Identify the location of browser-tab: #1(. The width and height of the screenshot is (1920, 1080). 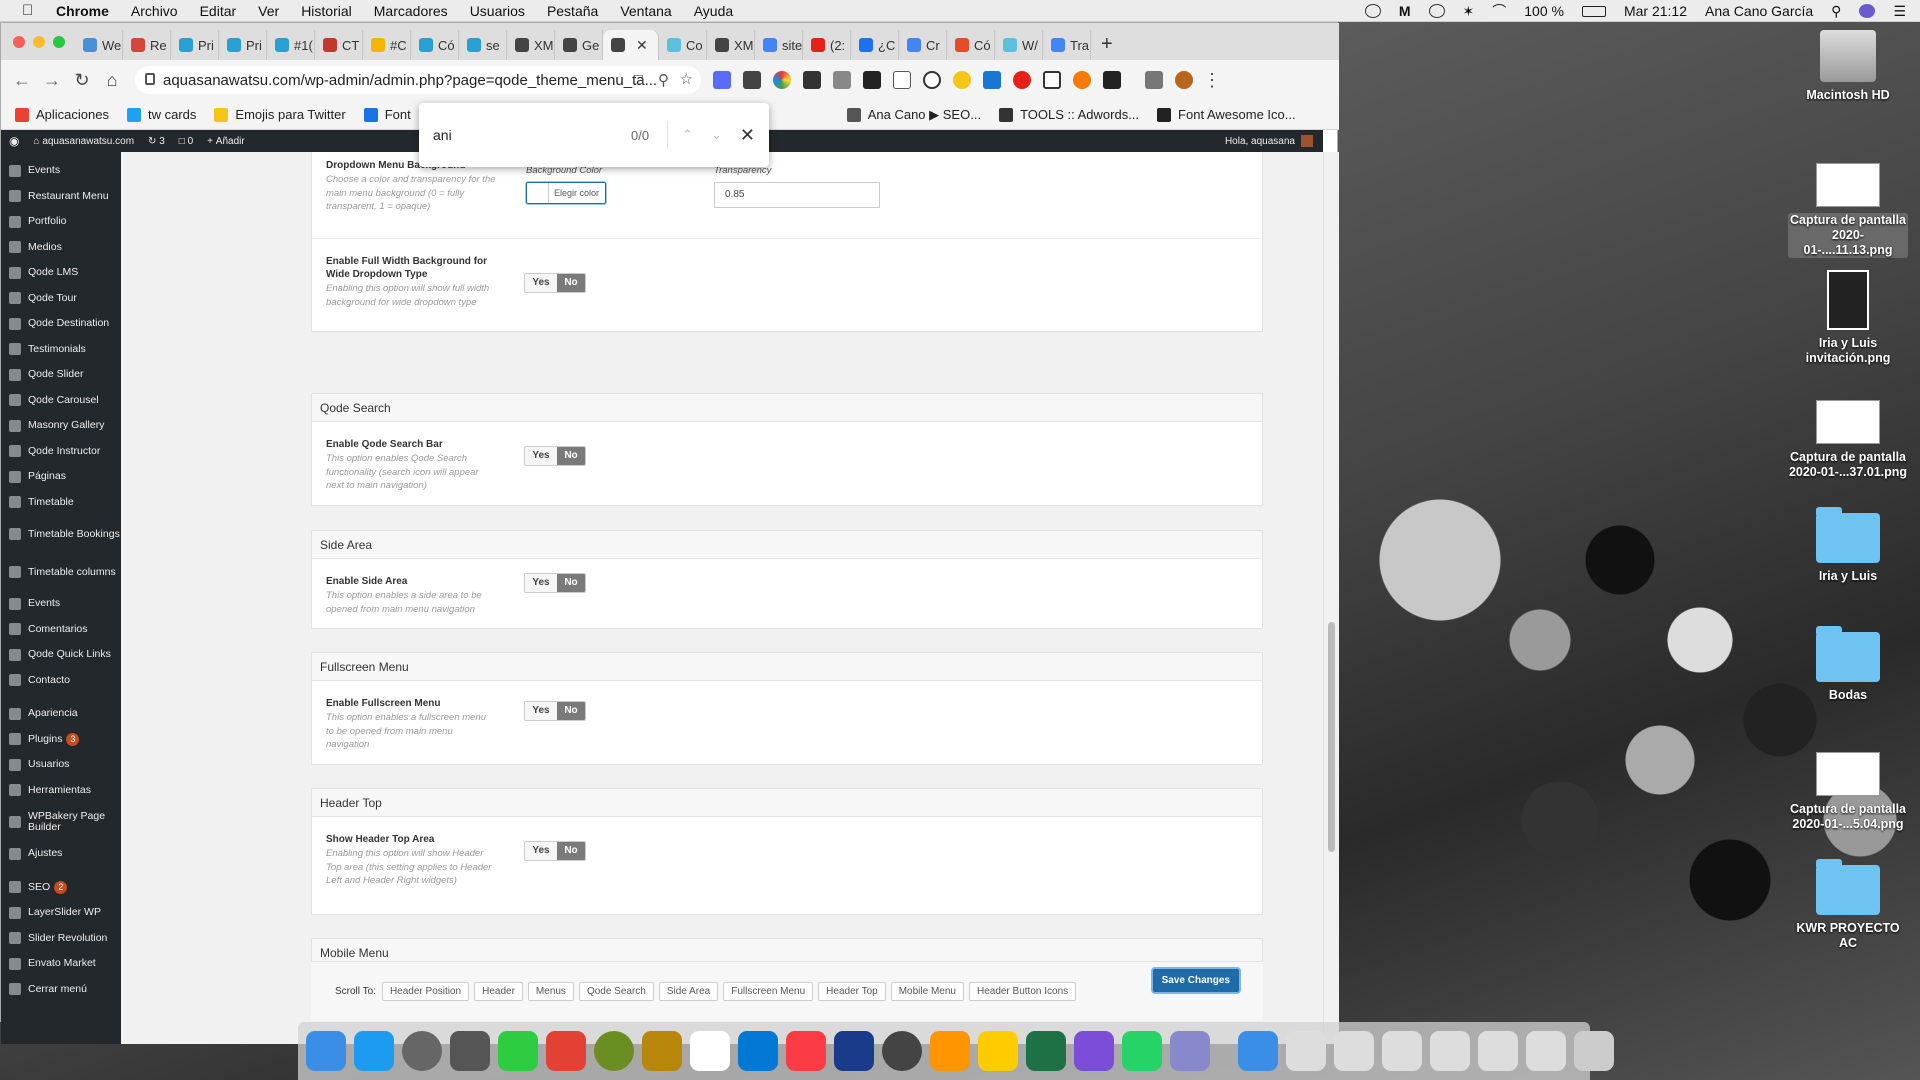
(291, 45).